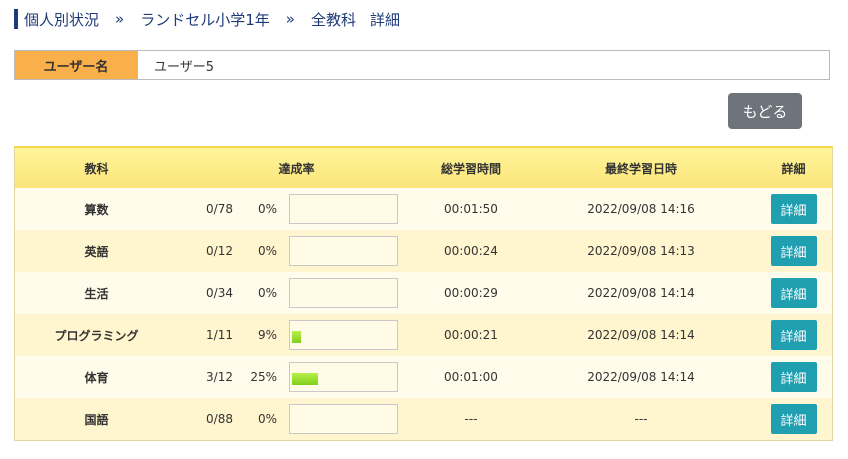 The image size is (848, 459). I want to click on cell-total-time: ---, so click(471, 419).